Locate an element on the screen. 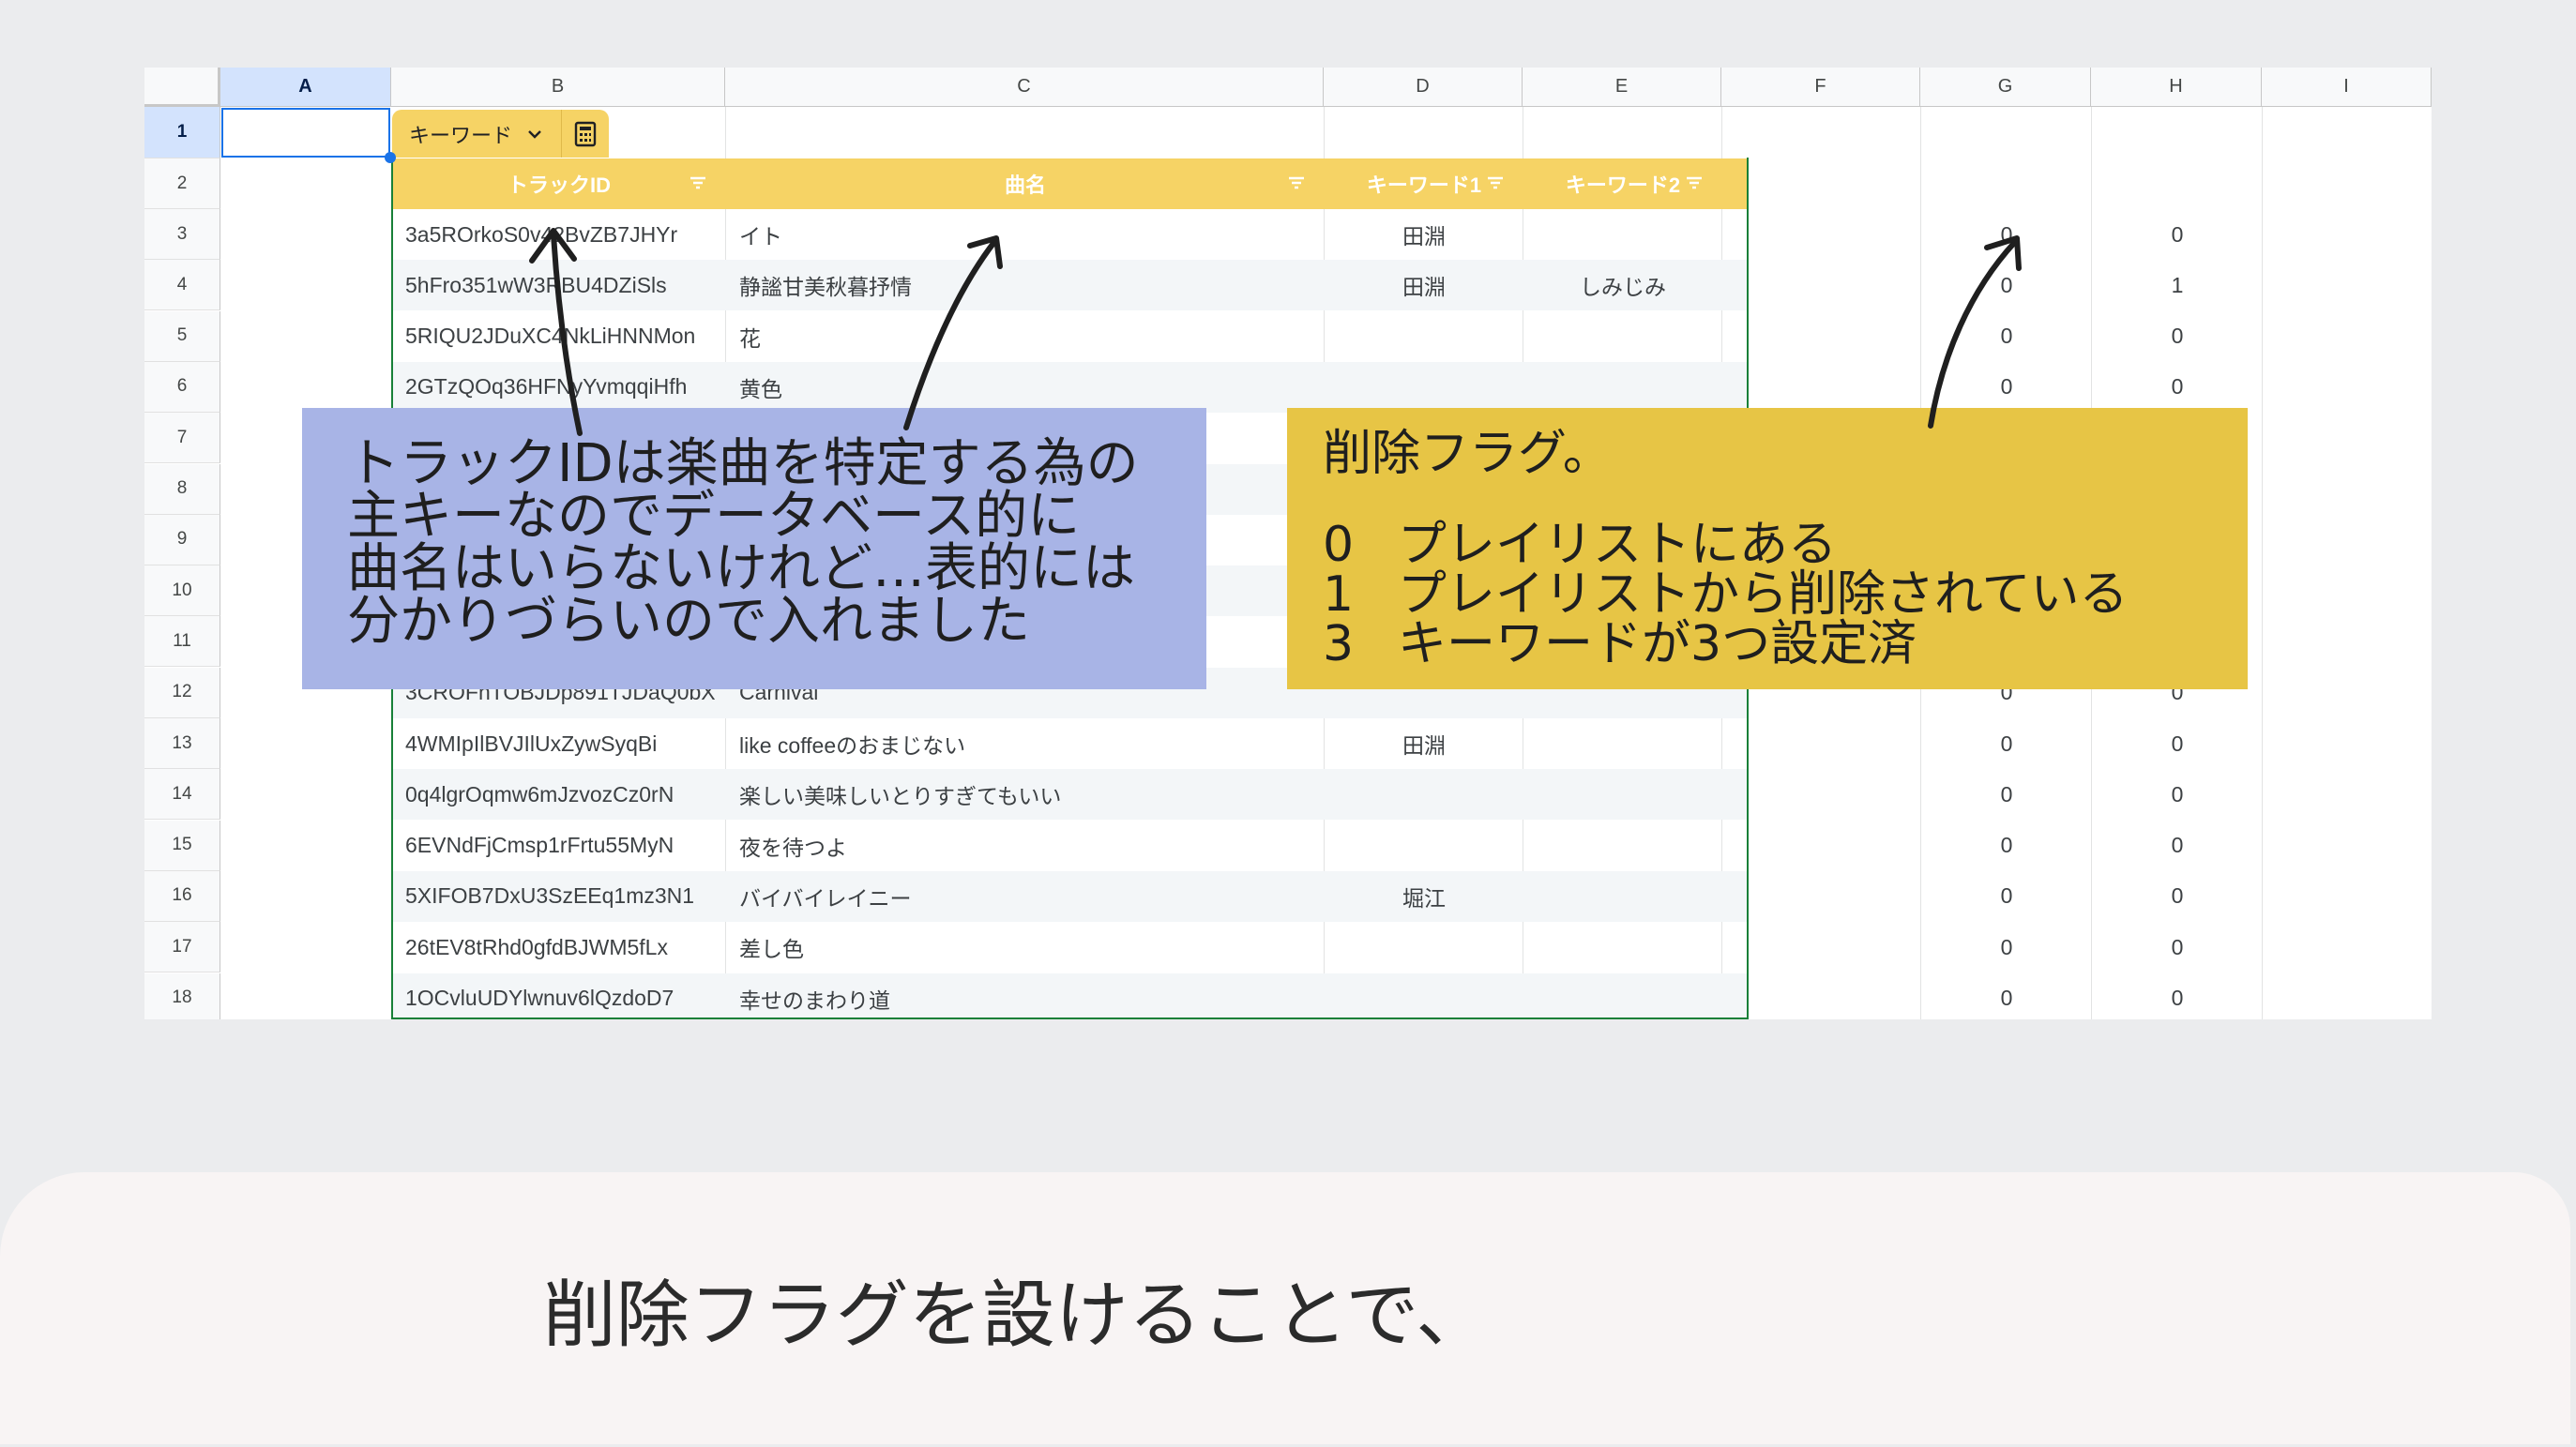  column-header-b: B is located at coordinates (558, 87).